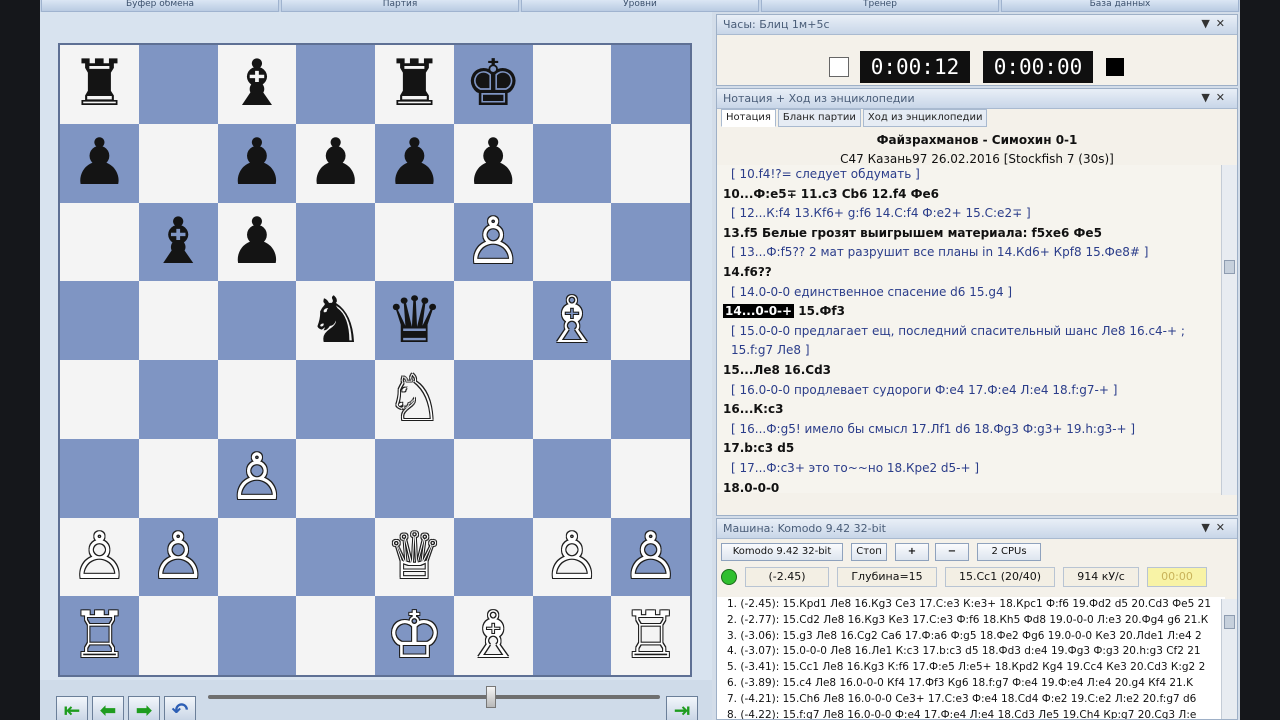 This screenshot has width=1280, height=720. Describe the element at coordinates (925, 118) in the screenshot. I see `tab-encyclopedia: Ход из энциклопедии` at that location.